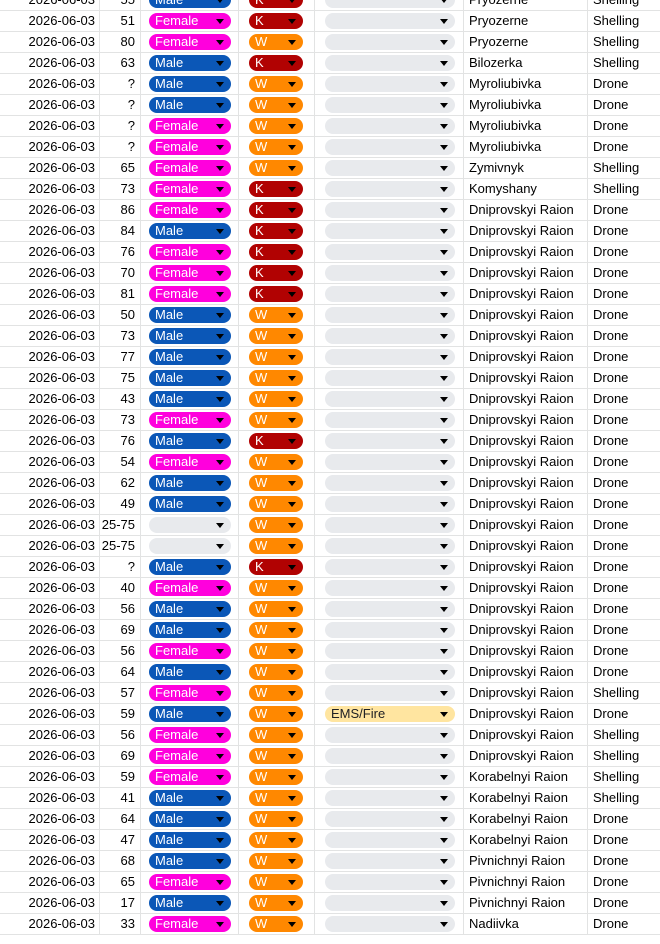  What do you see at coordinates (120, 714) in the screenshot?
I see `age-cell: 59` at bounding box center [120, 714].